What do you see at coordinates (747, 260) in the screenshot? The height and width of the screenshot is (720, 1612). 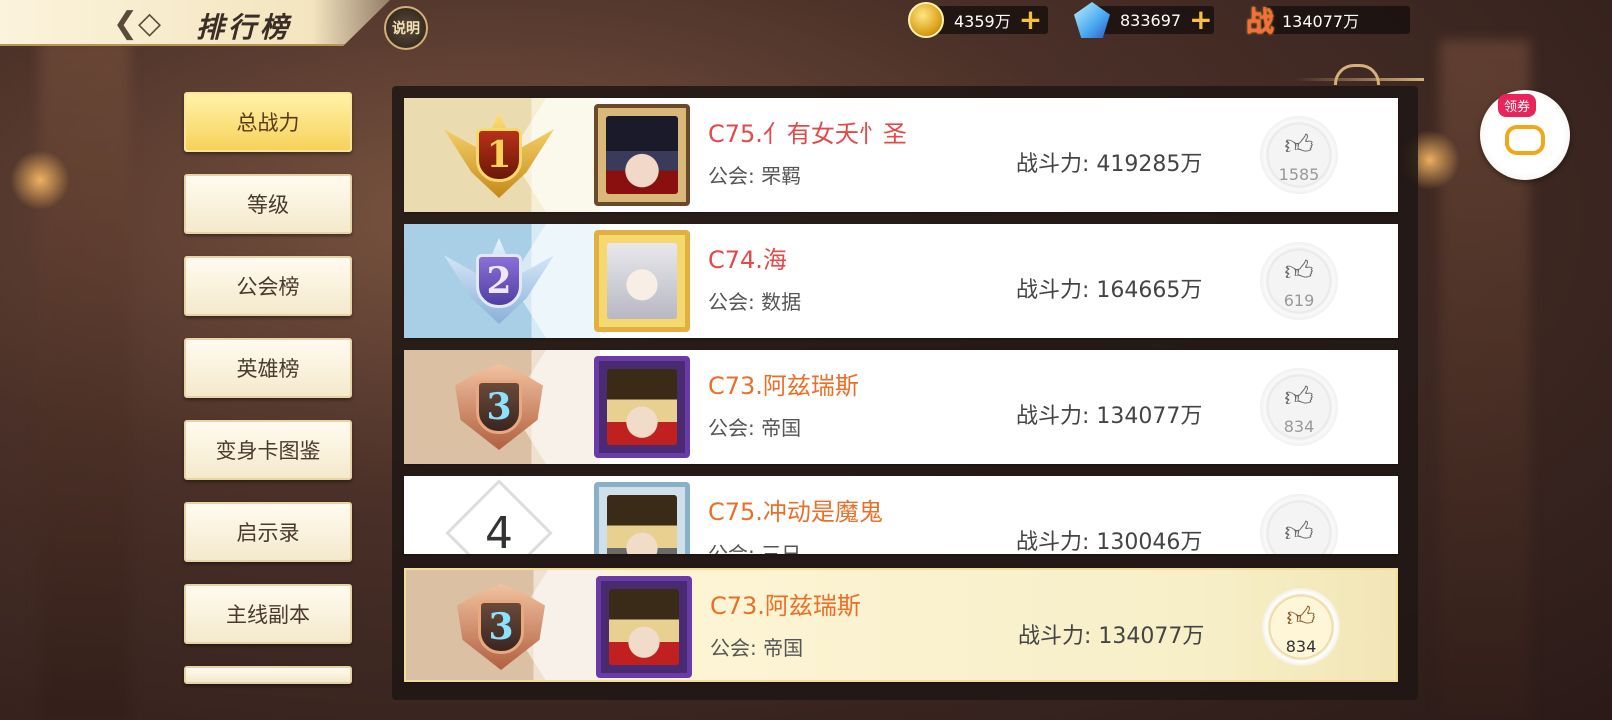 I see `player-name: C74.海` at bounding box center [747, 260].